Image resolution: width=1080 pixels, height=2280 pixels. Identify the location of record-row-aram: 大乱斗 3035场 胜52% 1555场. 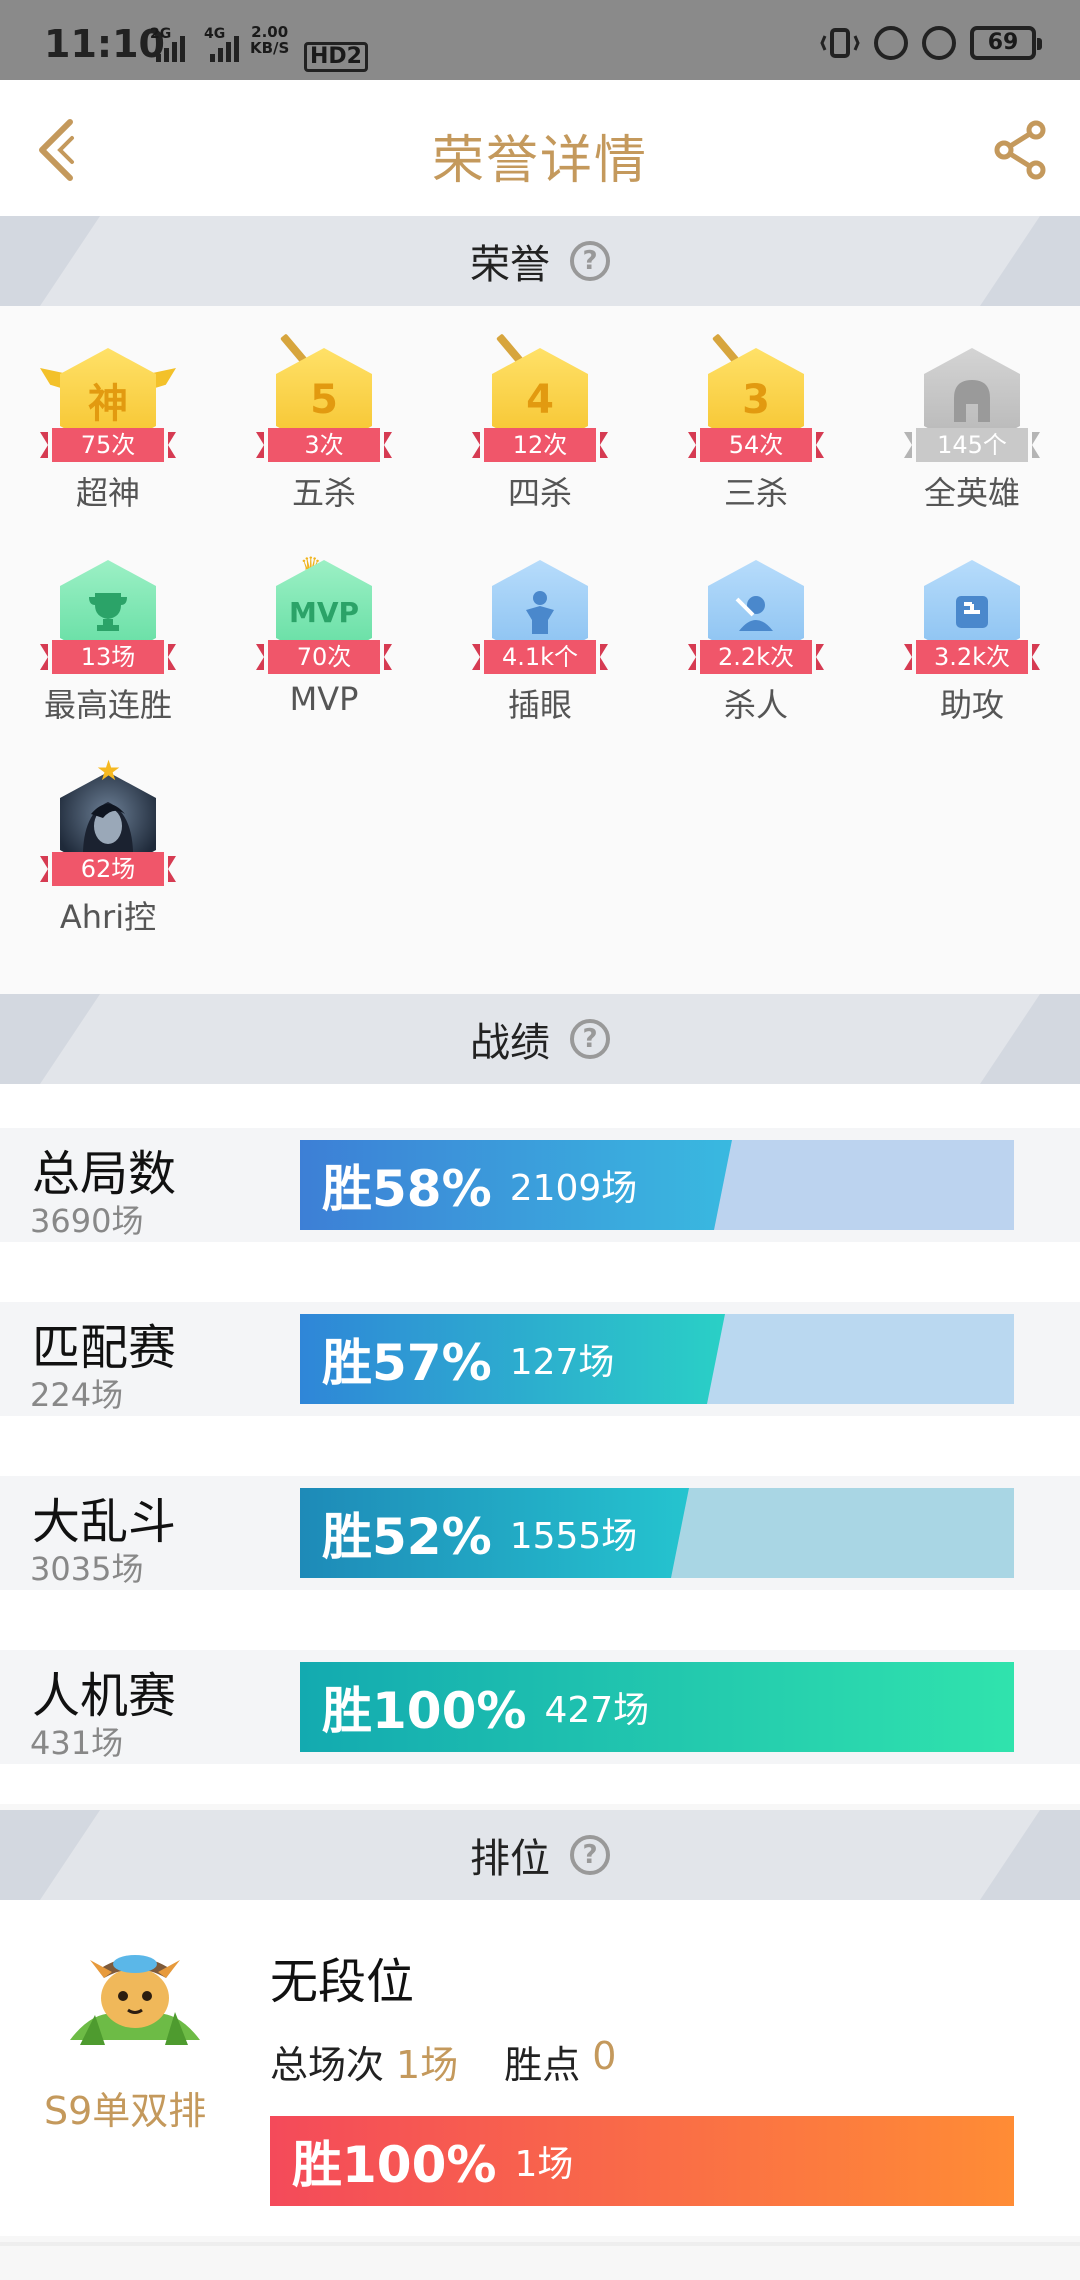
(540, 1533).